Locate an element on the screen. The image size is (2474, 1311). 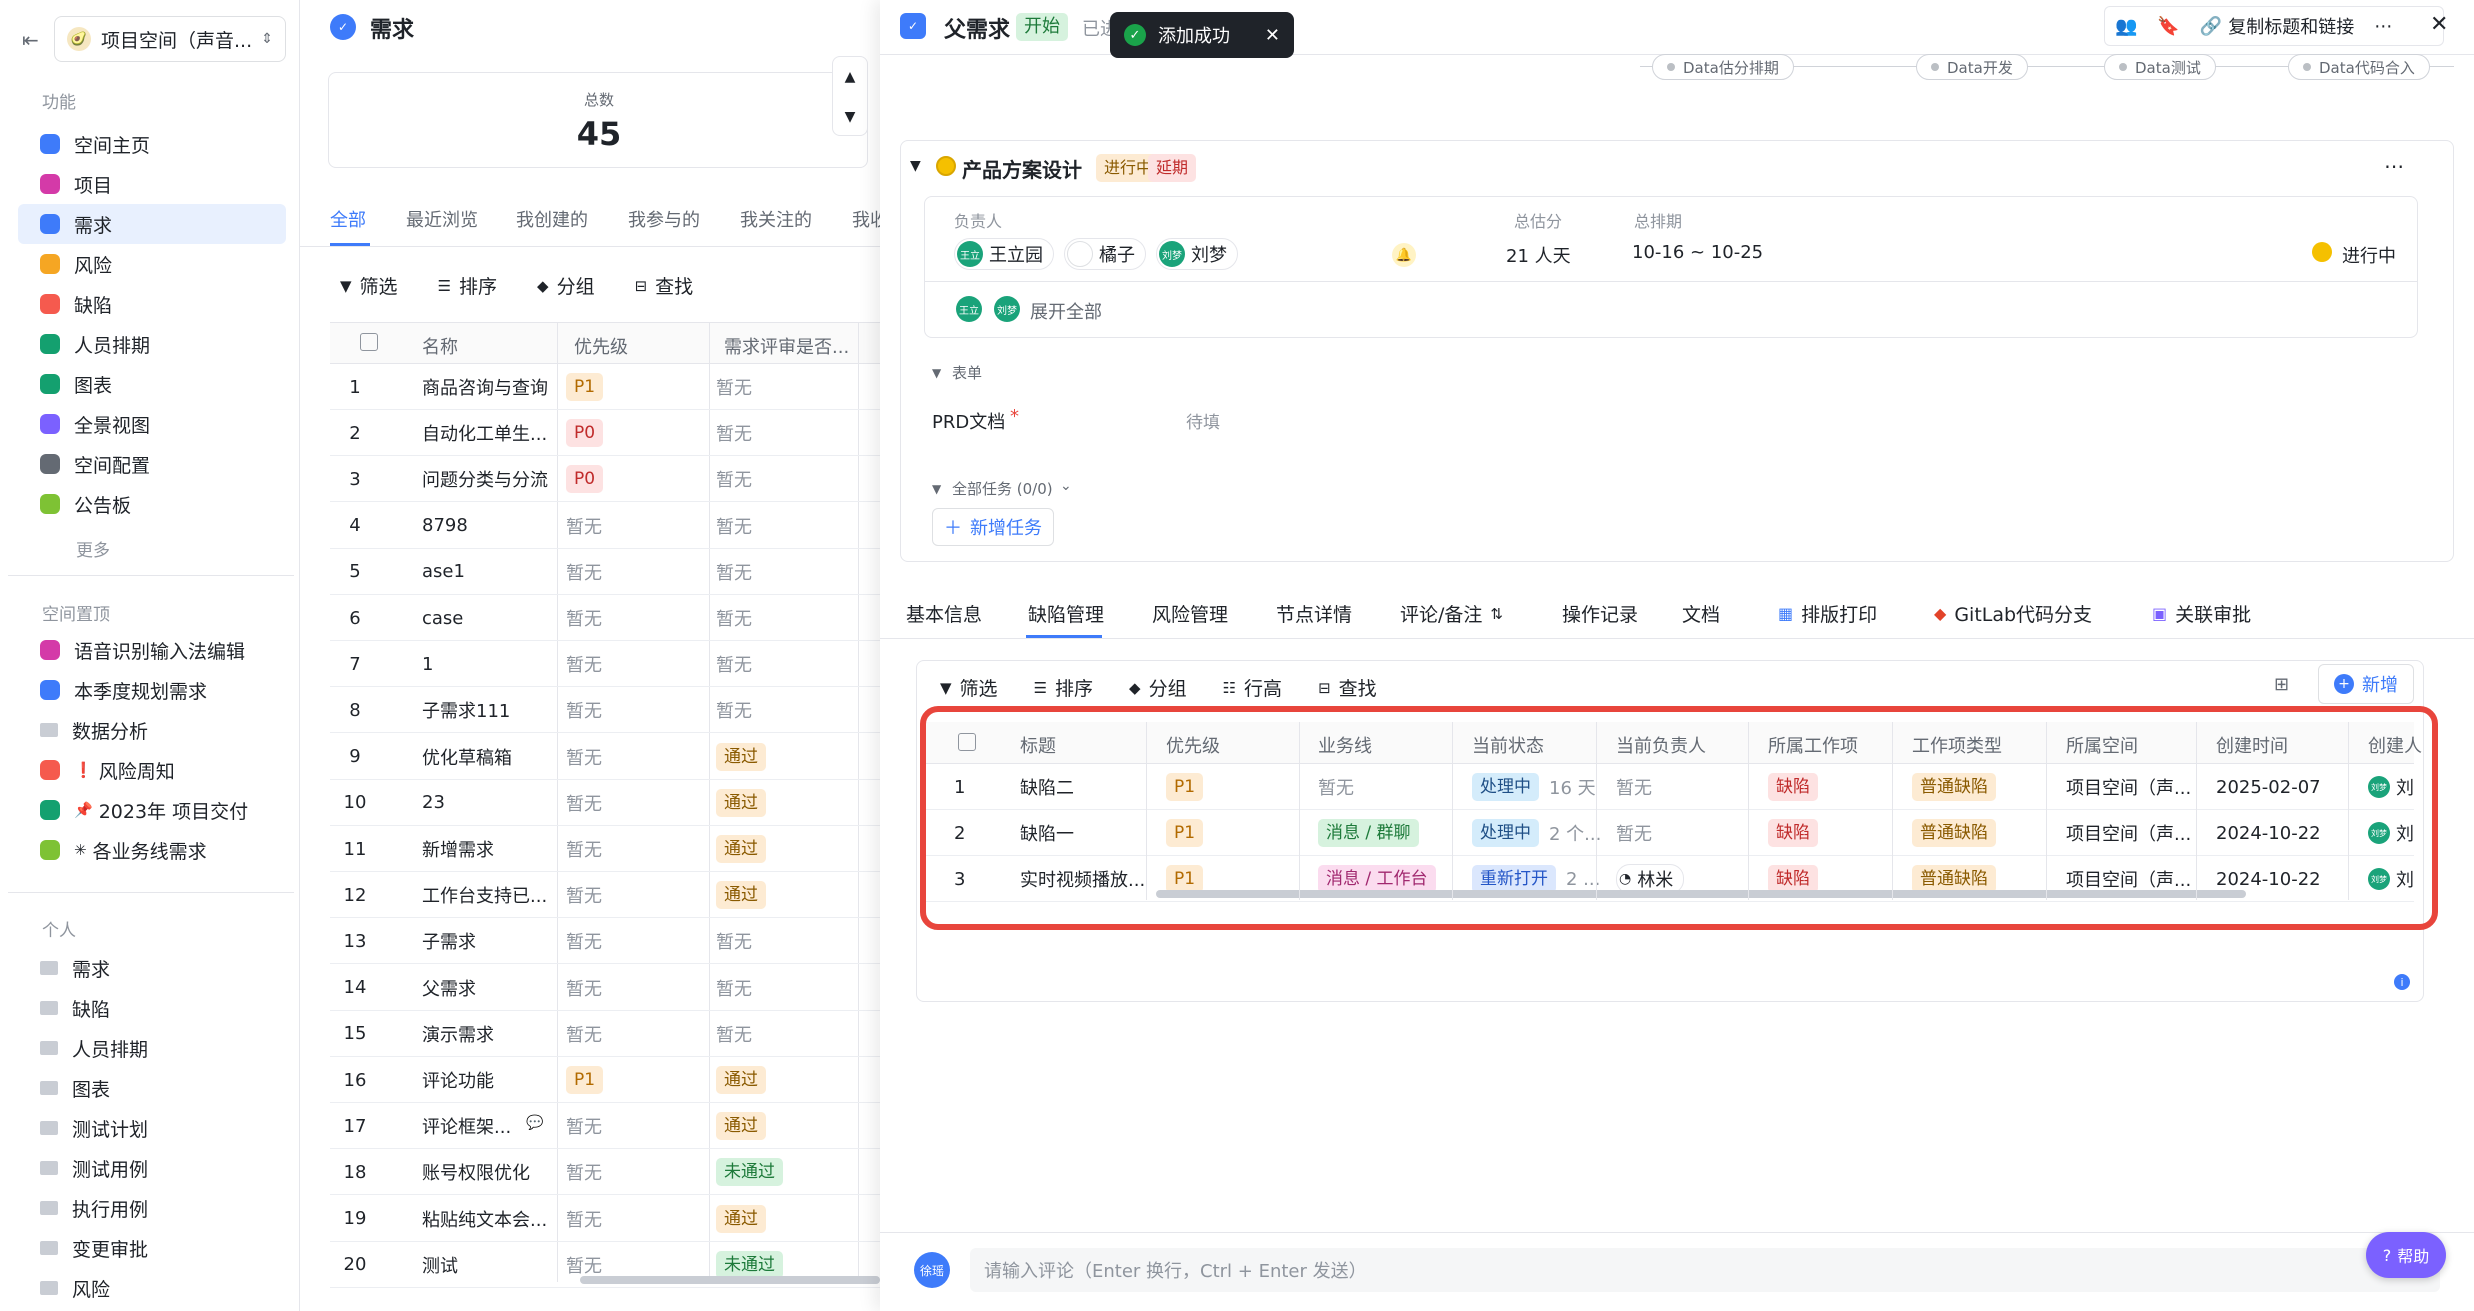
row-name: 评论功能 is located at coordinates (487, 1080).